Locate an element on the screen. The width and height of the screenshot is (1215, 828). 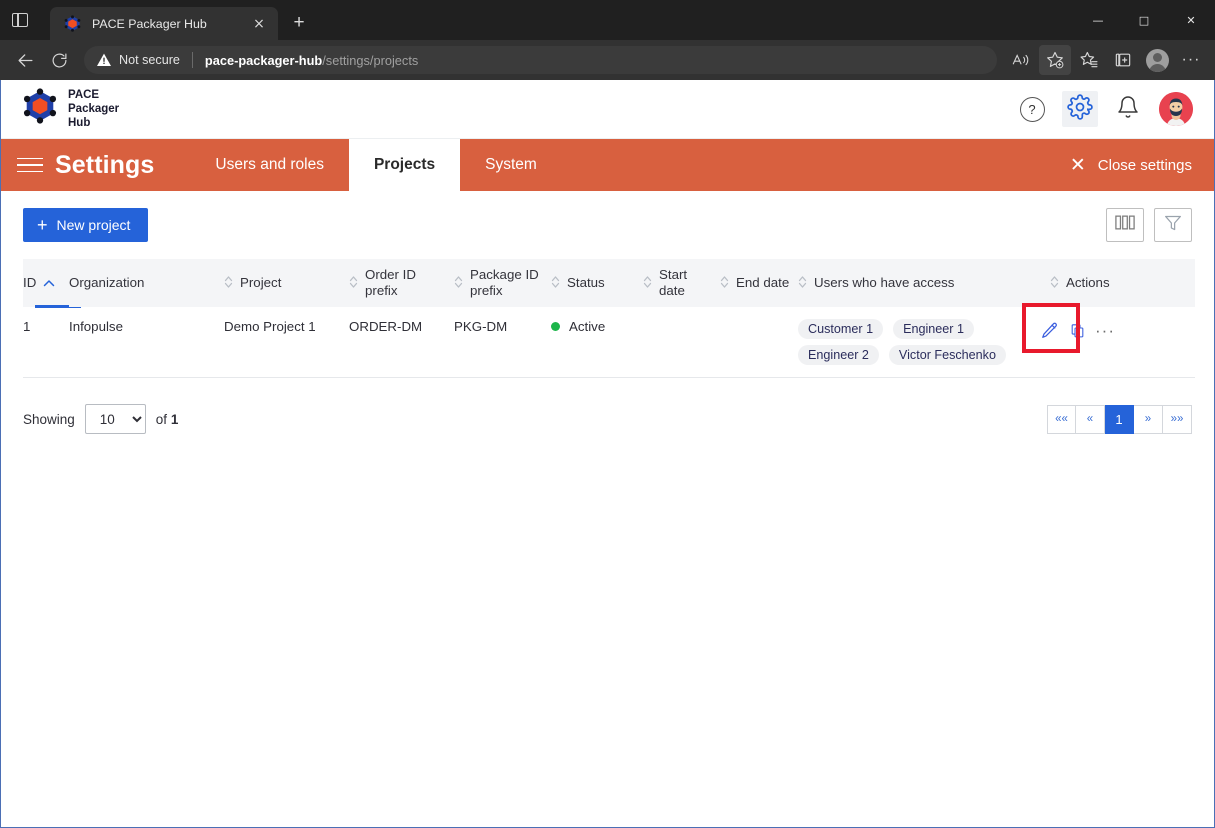
page-size-select: 10 25 50 100 is located at coordinates (115, 419).